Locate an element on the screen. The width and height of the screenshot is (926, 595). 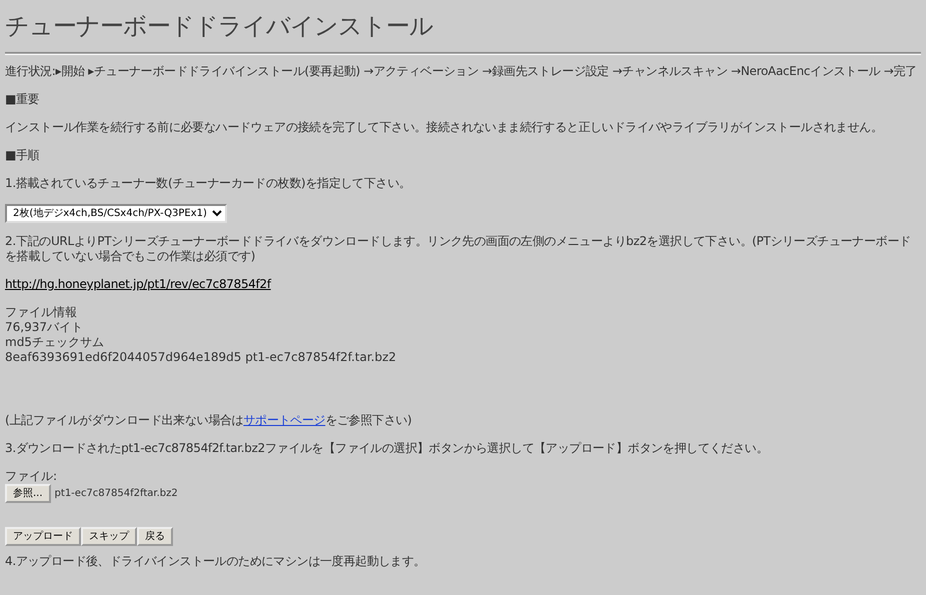
file-info-text: md5チェックサム is located at coordinates (55, 342).